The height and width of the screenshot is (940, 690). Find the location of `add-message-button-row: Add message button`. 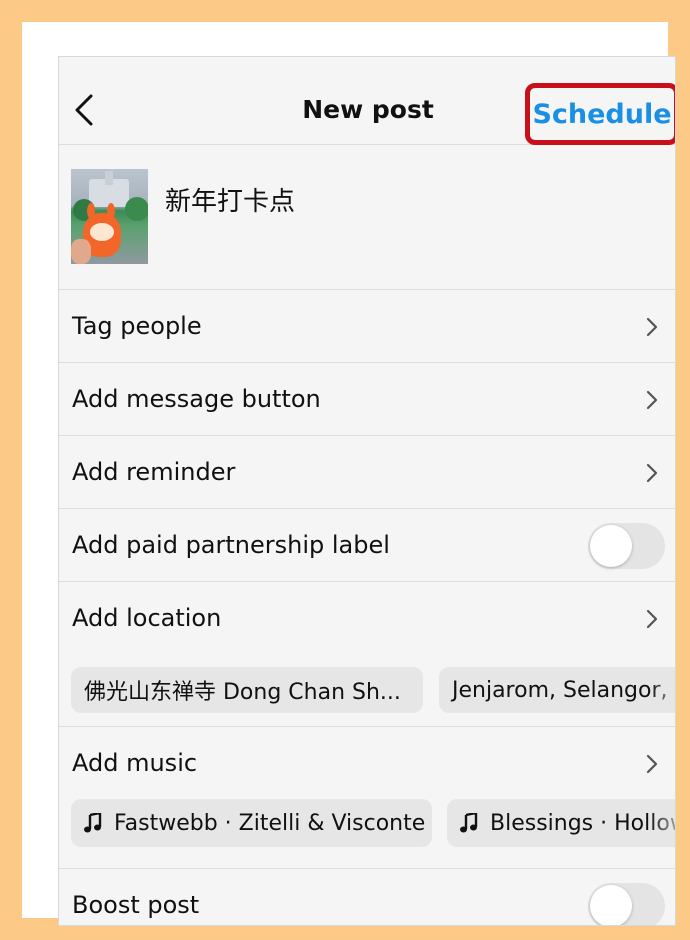

add-message-button-row: Add message button is located at coordinates (367, 399).